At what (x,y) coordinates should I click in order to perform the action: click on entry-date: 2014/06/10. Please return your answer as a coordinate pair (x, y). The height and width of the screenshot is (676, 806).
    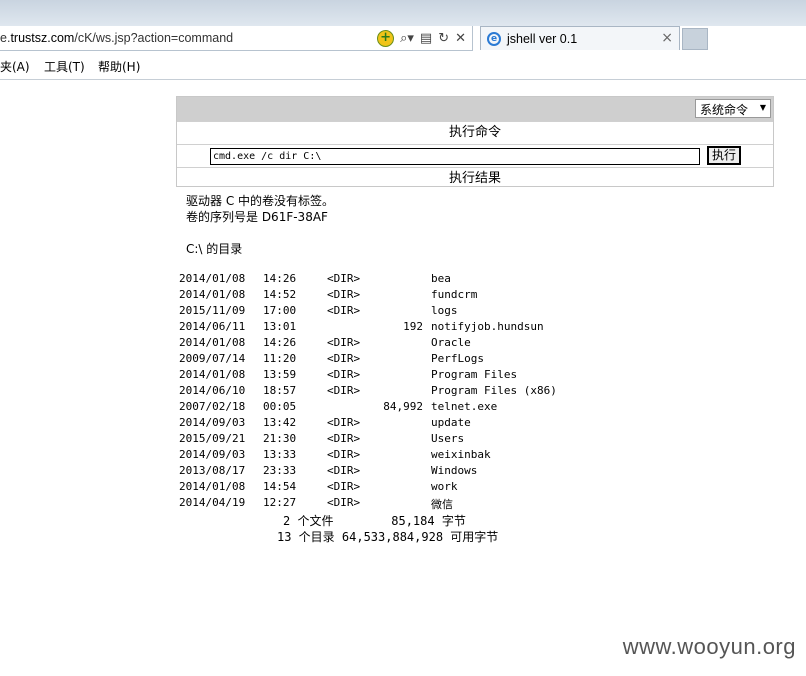
    Looking at the image, I should click on (212, 390).